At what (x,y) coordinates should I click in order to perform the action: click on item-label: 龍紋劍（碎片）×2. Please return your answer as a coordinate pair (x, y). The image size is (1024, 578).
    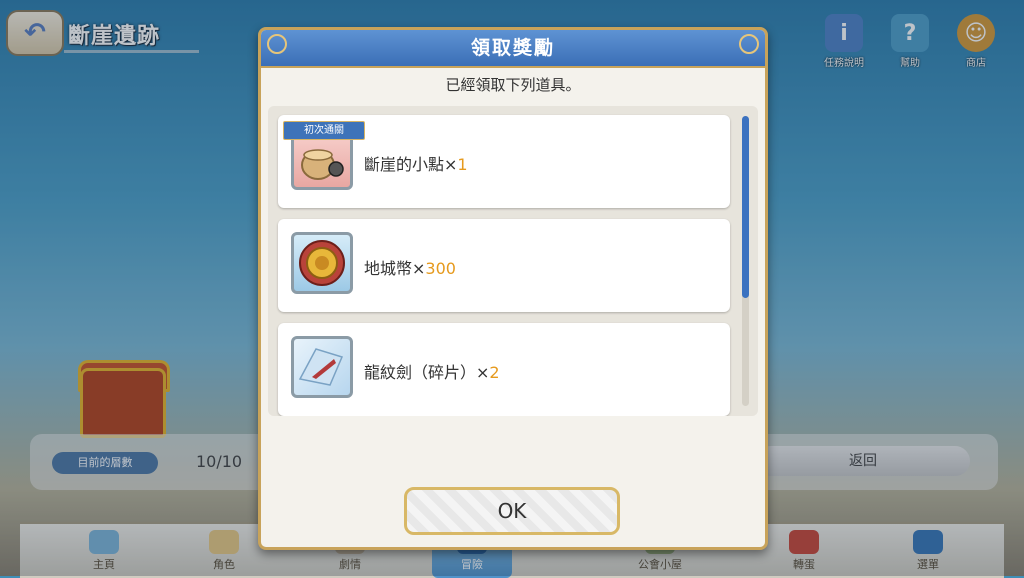
    Looking at the image, I should click on (432, 372).